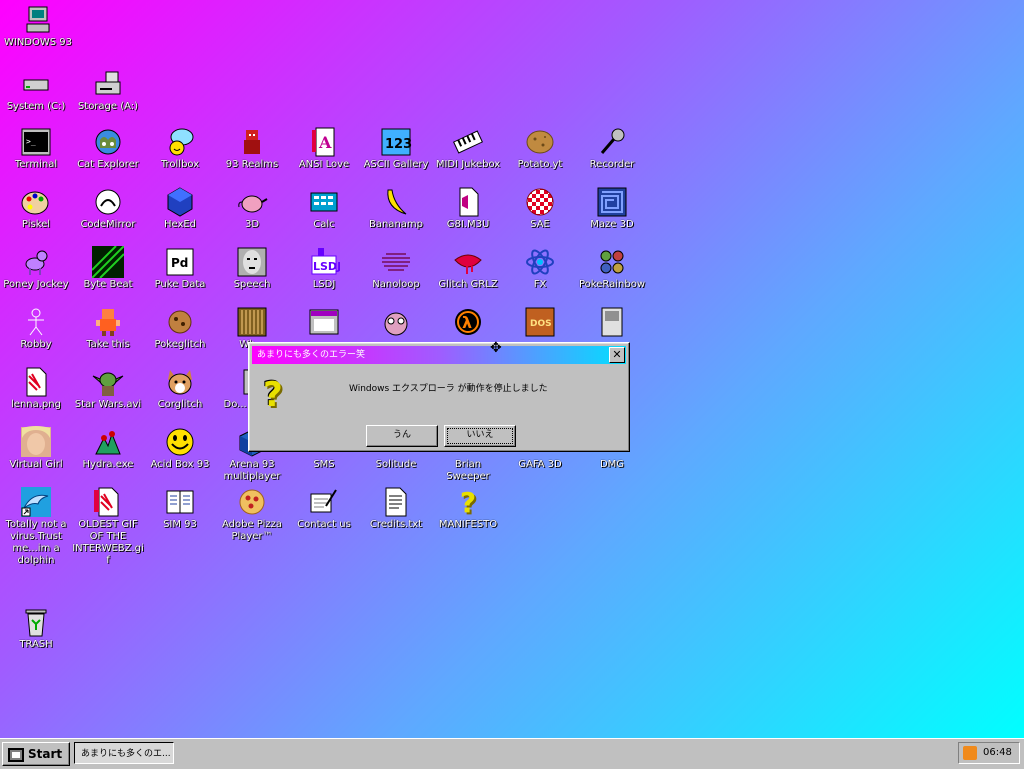 The image size is (1024, 769). I want to click on desktop-icon-trash: TRASH, so click(36, 628).